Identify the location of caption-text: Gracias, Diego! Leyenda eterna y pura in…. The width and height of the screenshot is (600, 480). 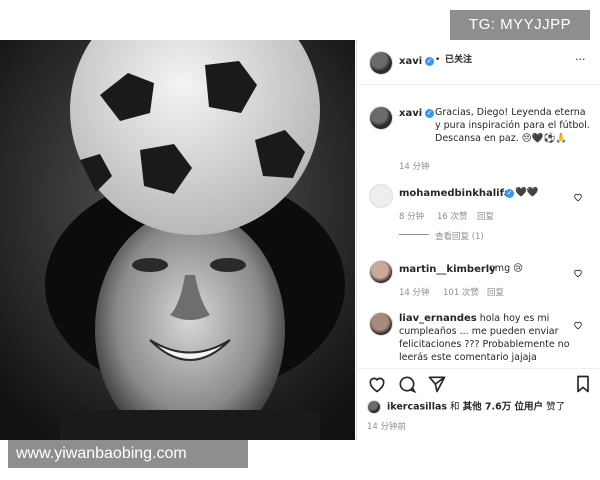
(514, 125).